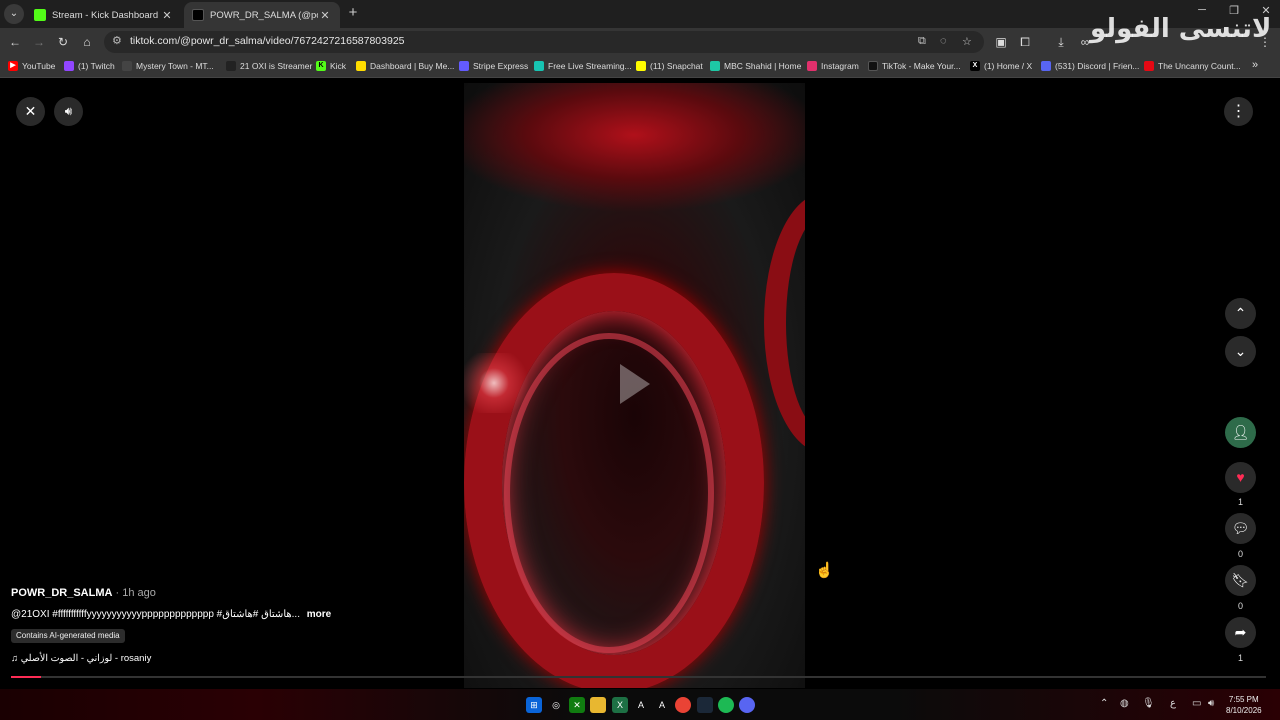  Describe the element at coordinates (68, 636) in the screenshot. I see `ai-generated-badge: Contains AI-generated media` at that location.